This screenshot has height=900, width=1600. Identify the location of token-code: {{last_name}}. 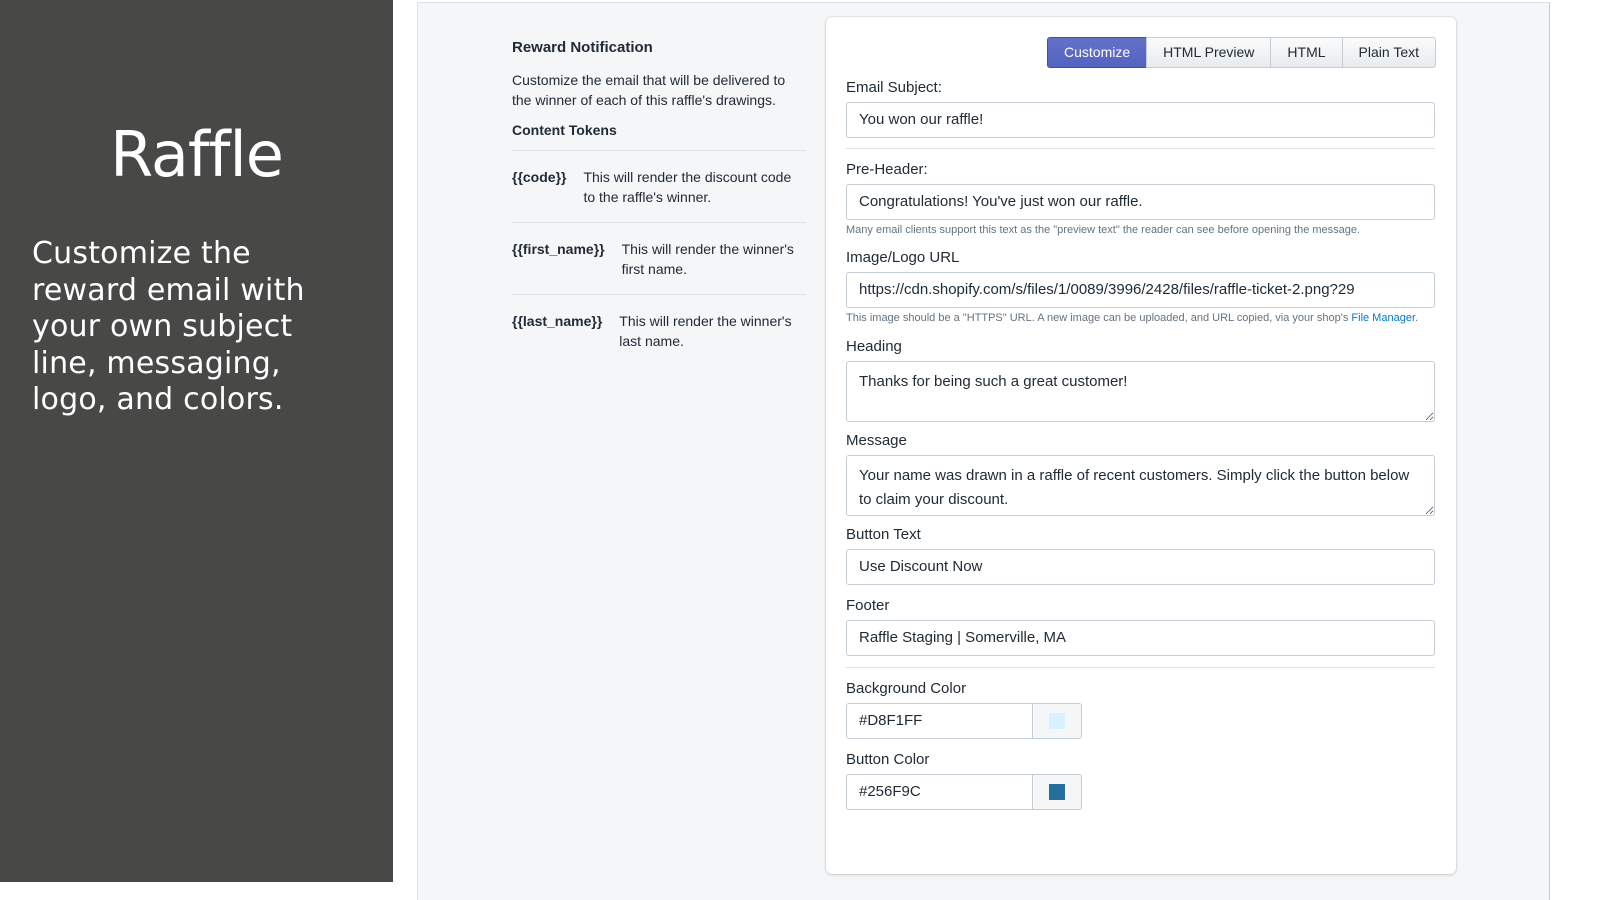
(557, 321).